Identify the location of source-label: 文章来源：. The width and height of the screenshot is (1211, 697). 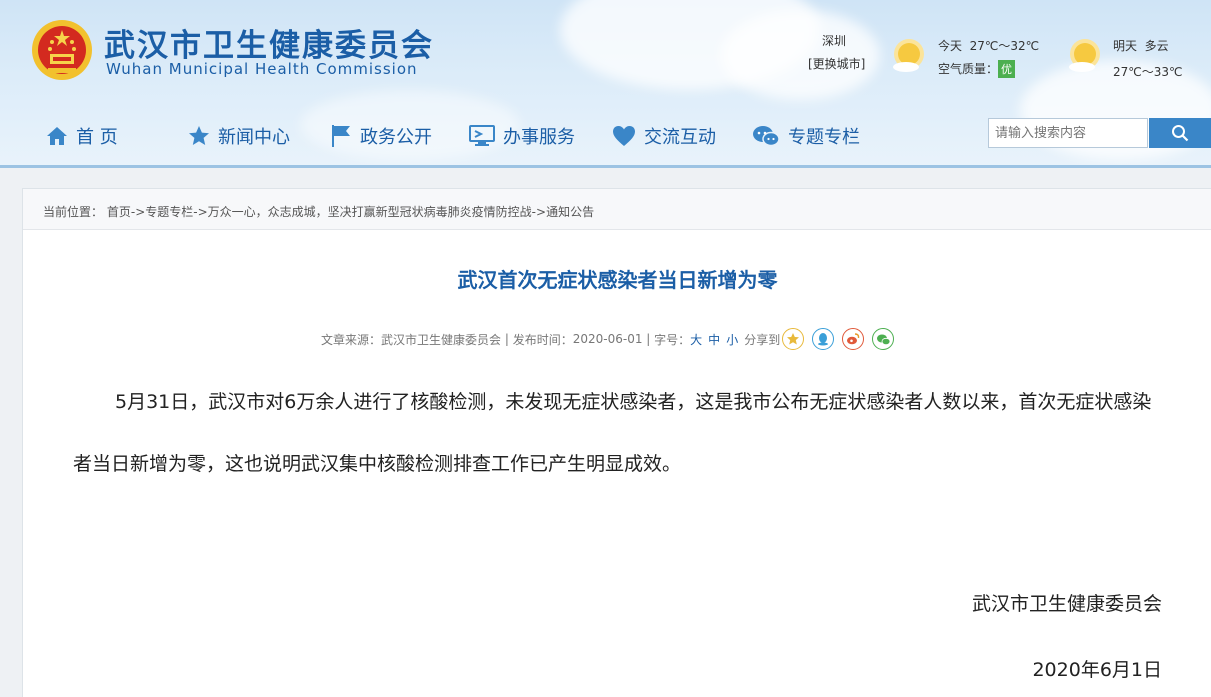
(351, 339).